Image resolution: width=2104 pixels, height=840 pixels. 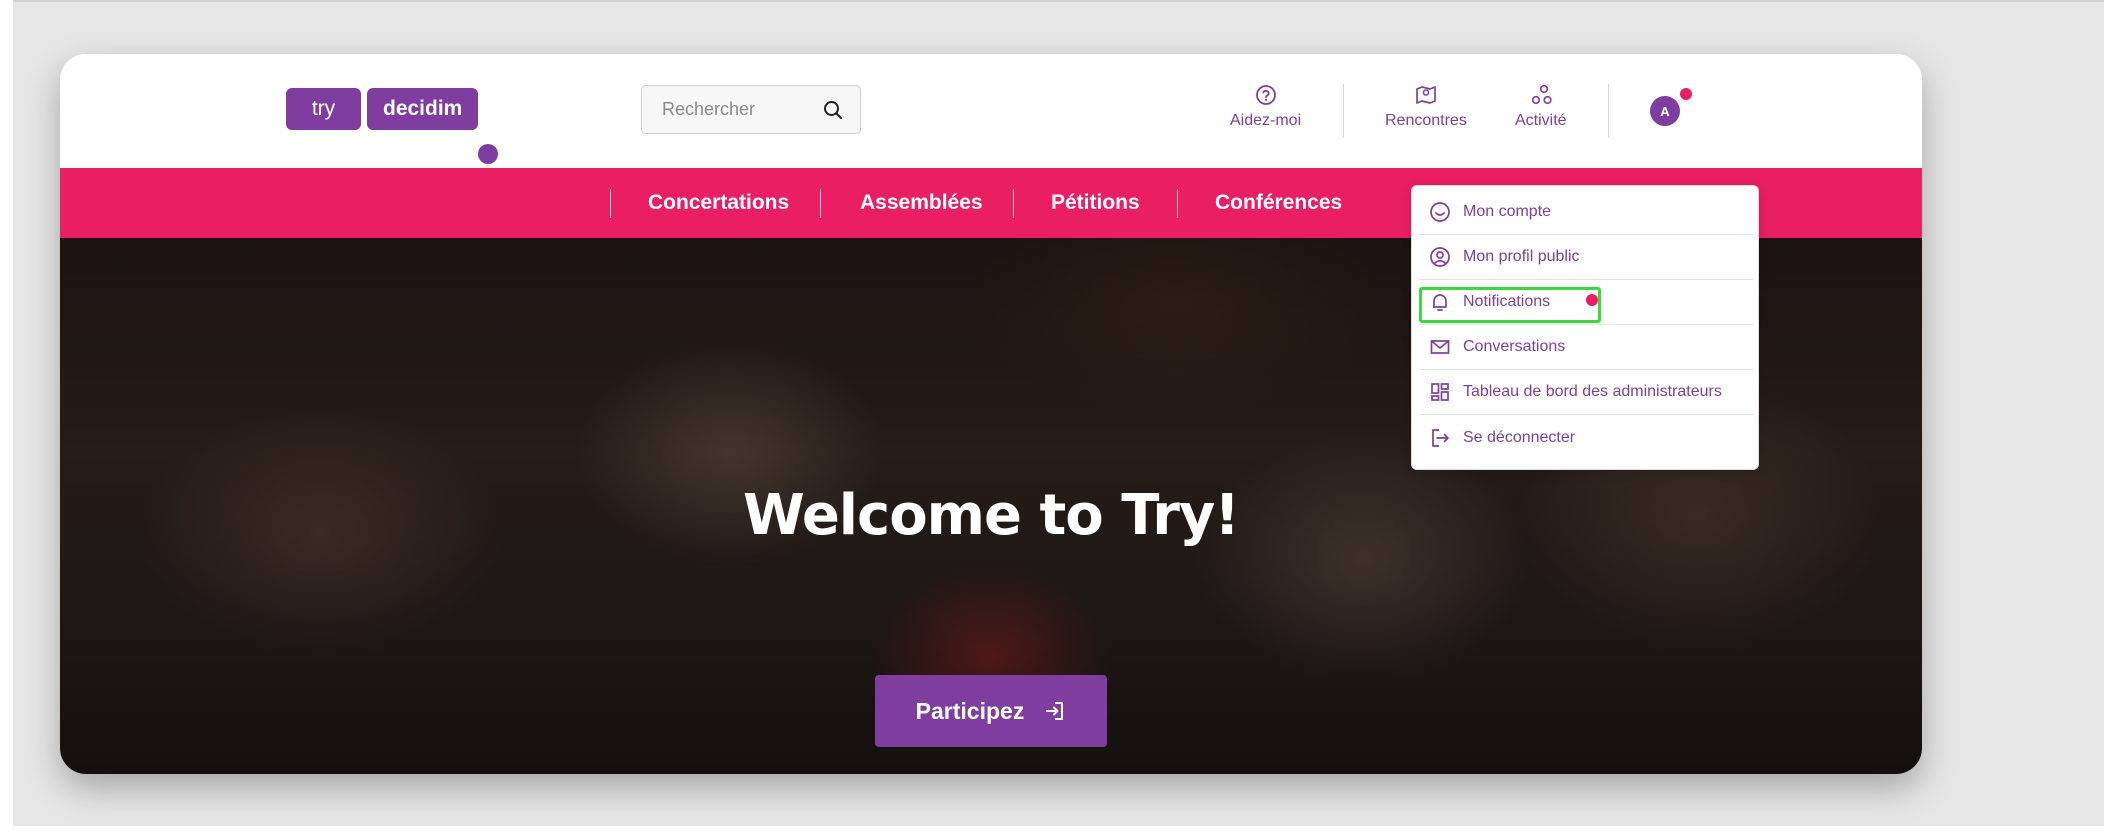 What do you see at coordinates (1686, 94) in the screenshot?
I see `notification-badge` at bounding box center [1686, 94].